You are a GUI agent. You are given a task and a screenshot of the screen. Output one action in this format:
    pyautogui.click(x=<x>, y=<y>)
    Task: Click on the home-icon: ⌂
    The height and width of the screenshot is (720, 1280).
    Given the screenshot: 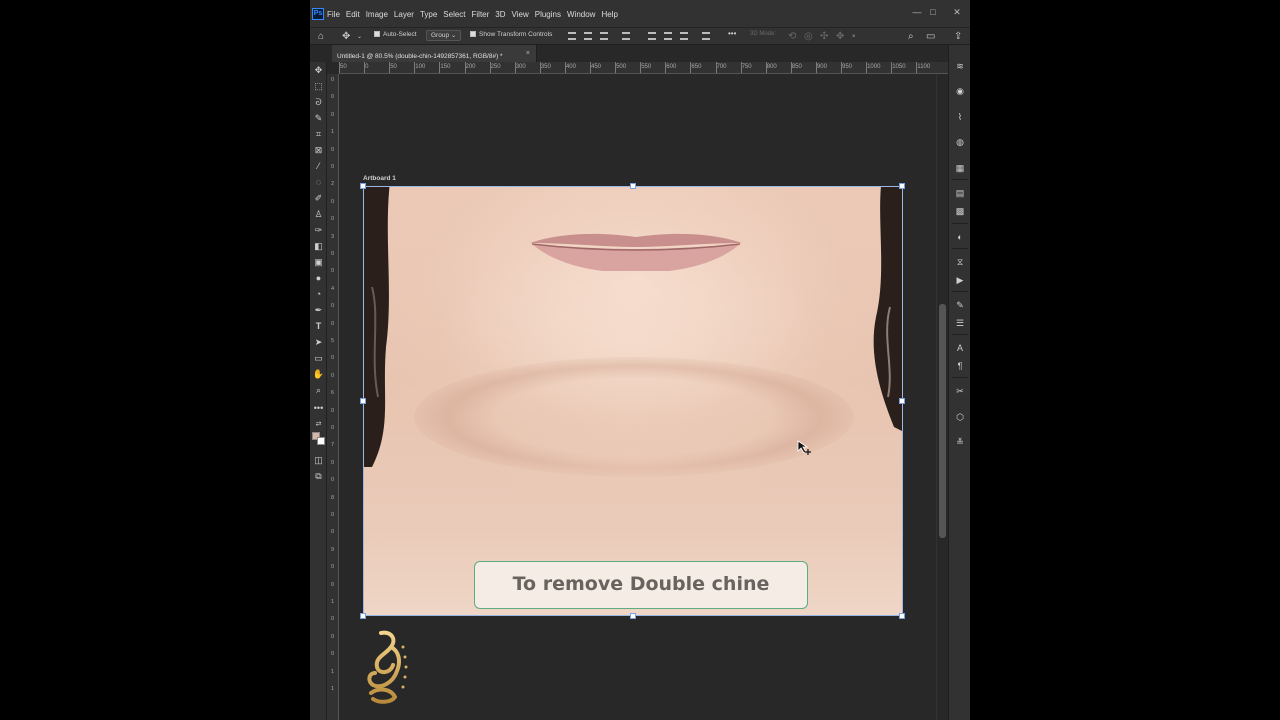 What is the action you would take?
    pyautogui.click(x=321, y=36)
    